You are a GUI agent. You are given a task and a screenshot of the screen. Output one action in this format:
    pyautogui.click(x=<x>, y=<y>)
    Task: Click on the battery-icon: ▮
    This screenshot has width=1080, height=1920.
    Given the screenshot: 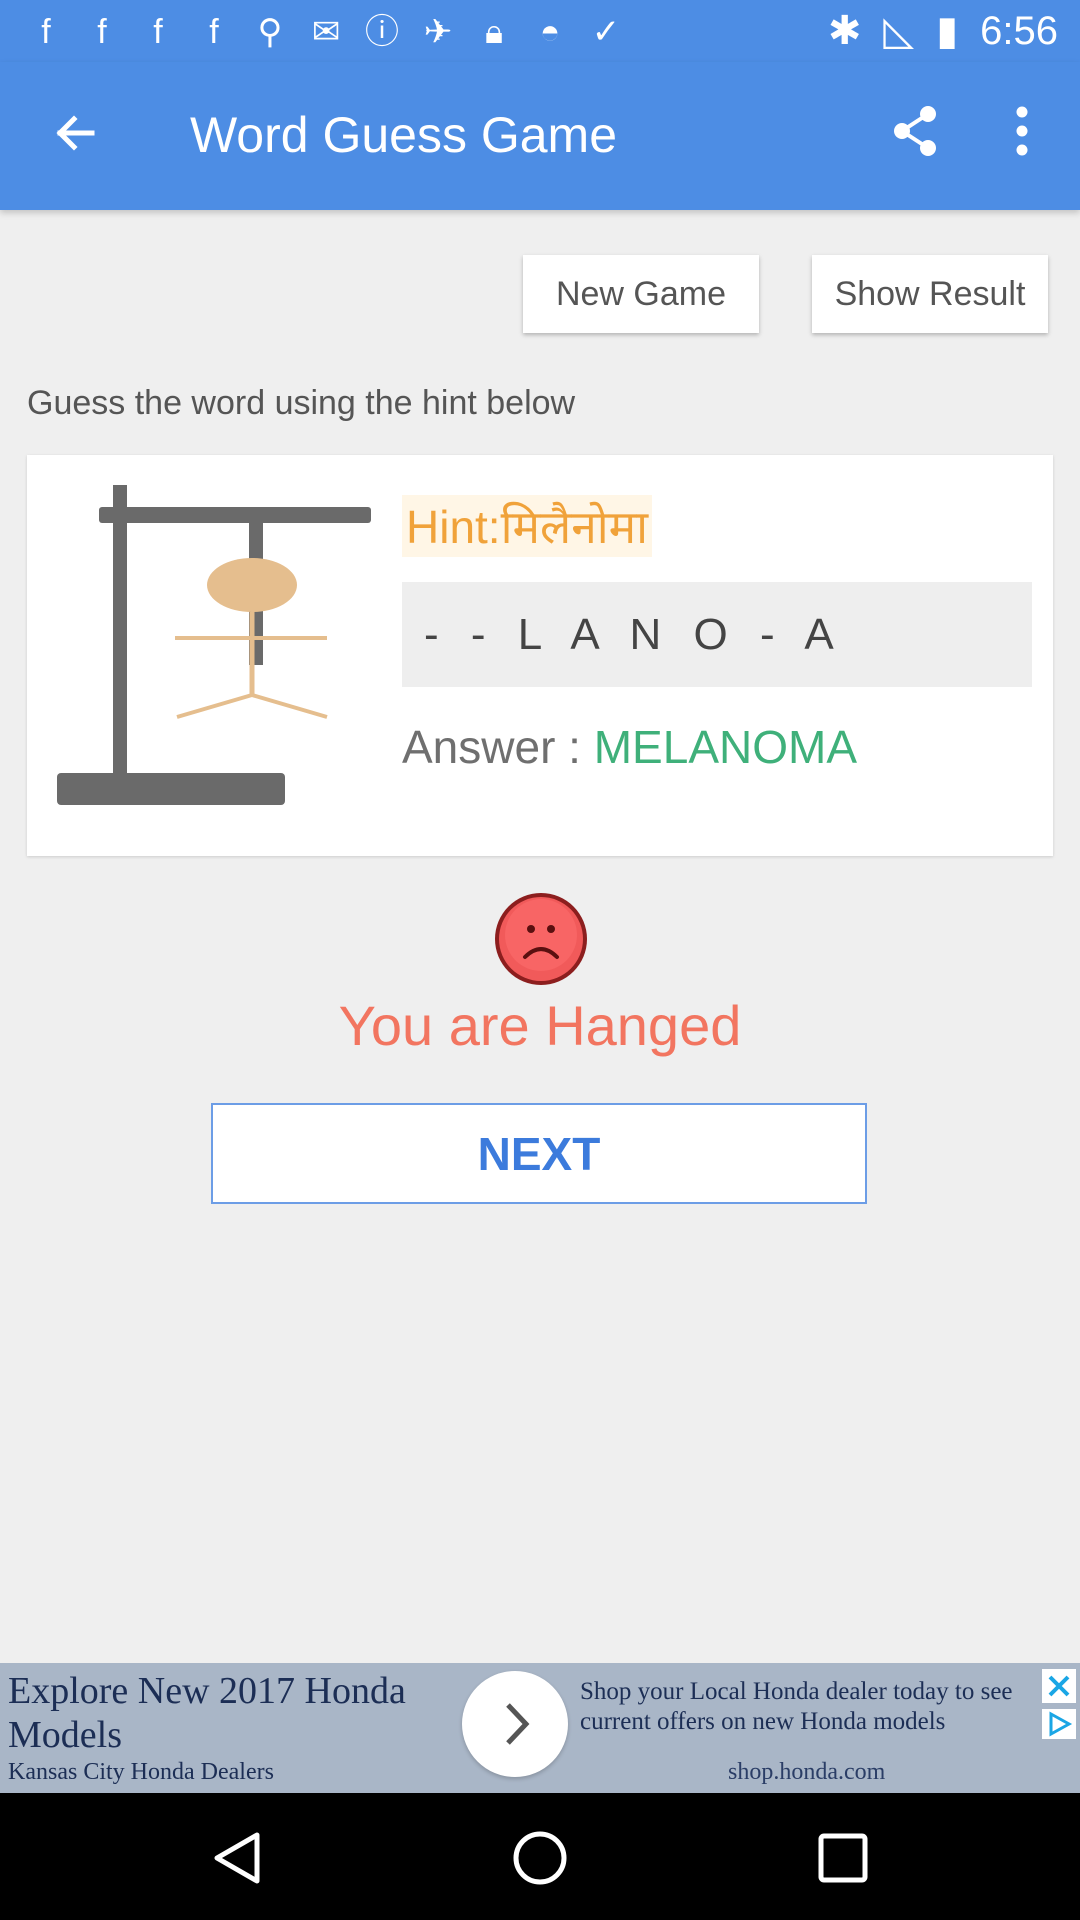 What is the action you would take?
    pyautogui.click(x=947, y=31)
    